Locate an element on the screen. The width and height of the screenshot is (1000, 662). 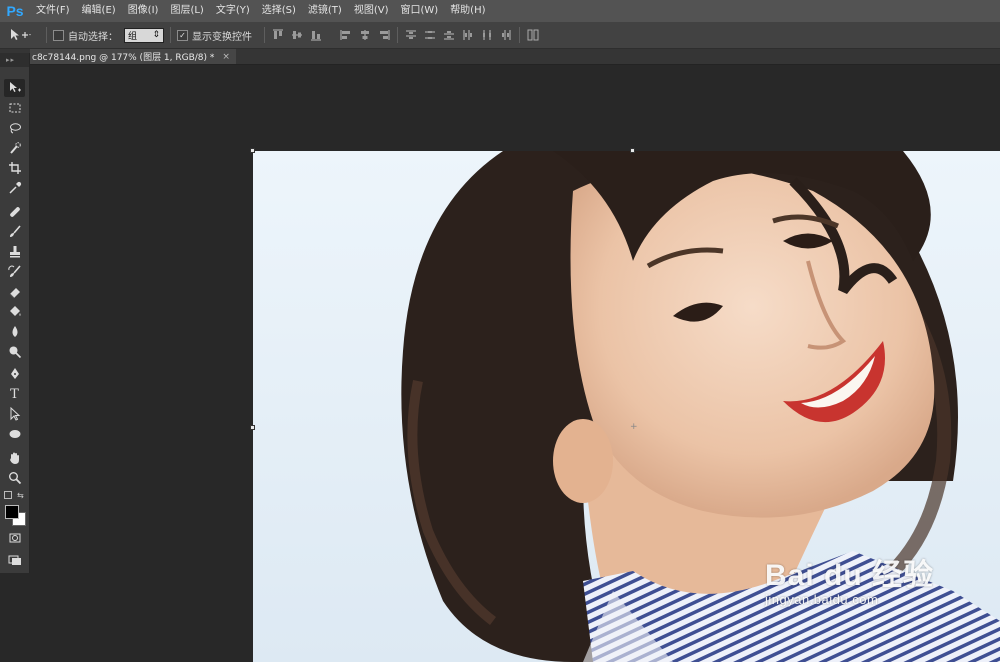
clone-stamp-tool is located at coordinates (14, 252).